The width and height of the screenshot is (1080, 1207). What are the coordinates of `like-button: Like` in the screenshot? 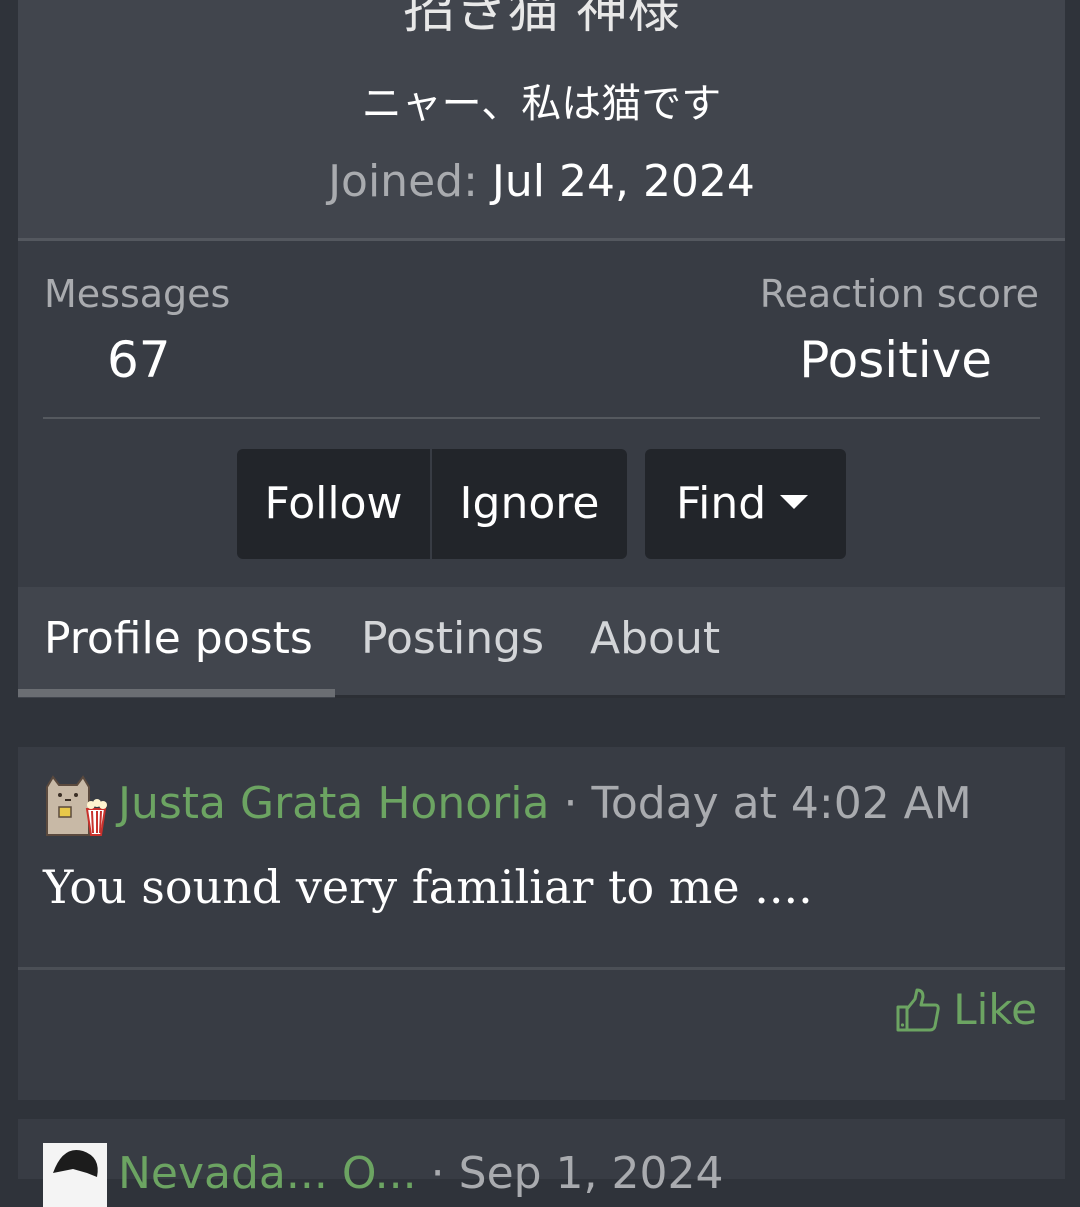 It's located at (966, 1009).